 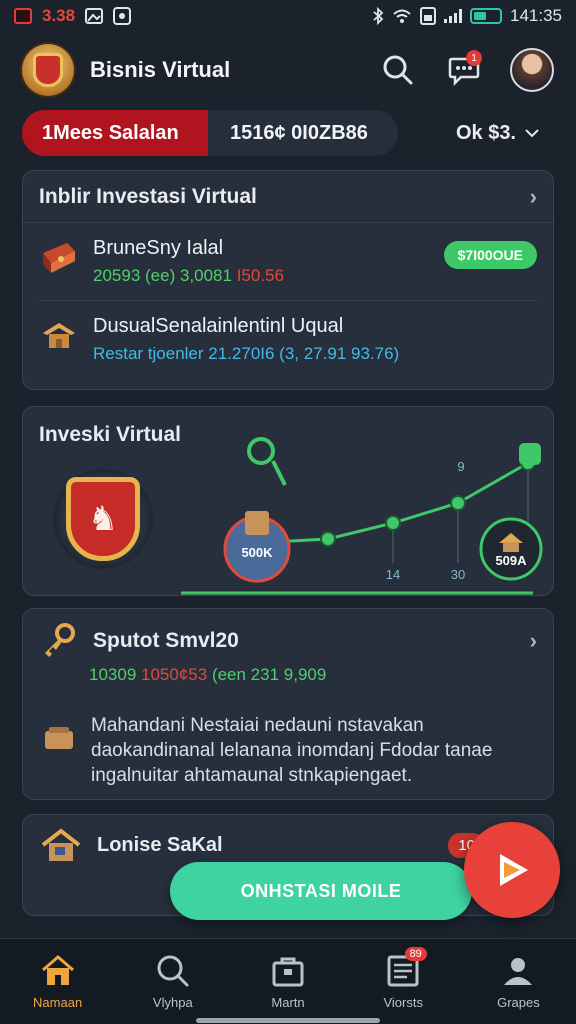 I want to click on emblem: ♞, so click(x=103, y=519).